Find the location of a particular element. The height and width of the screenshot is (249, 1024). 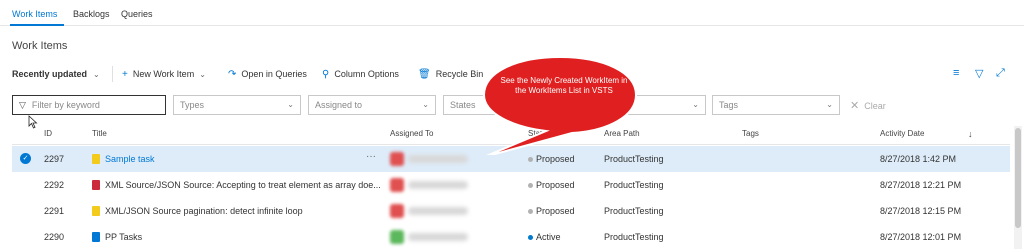

recently-updated-dropdown: Recently updated ⌄ is located at coordinates (56, 74).